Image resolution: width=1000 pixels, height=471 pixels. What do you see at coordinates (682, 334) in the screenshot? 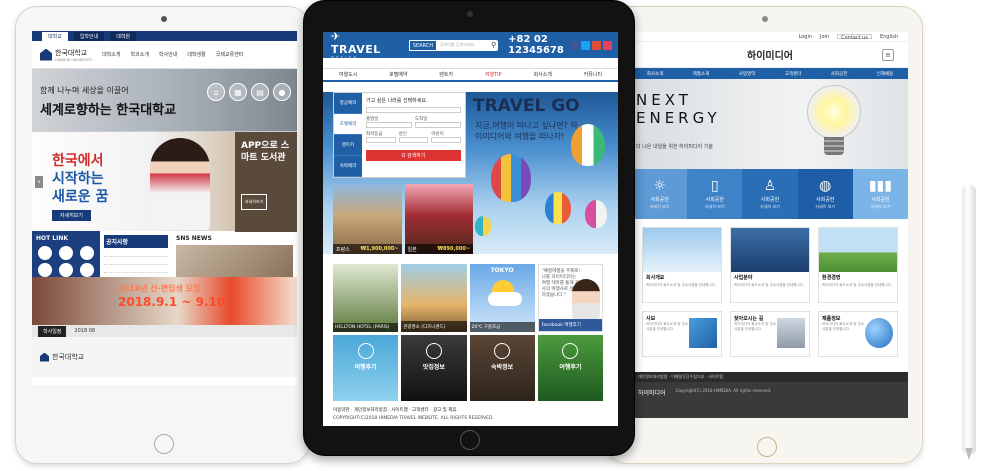
I see `card-newsletter: 사보 하이미디어 회사소개 및 주요사업을 안내합니다.` at bounding box center [682, 334].